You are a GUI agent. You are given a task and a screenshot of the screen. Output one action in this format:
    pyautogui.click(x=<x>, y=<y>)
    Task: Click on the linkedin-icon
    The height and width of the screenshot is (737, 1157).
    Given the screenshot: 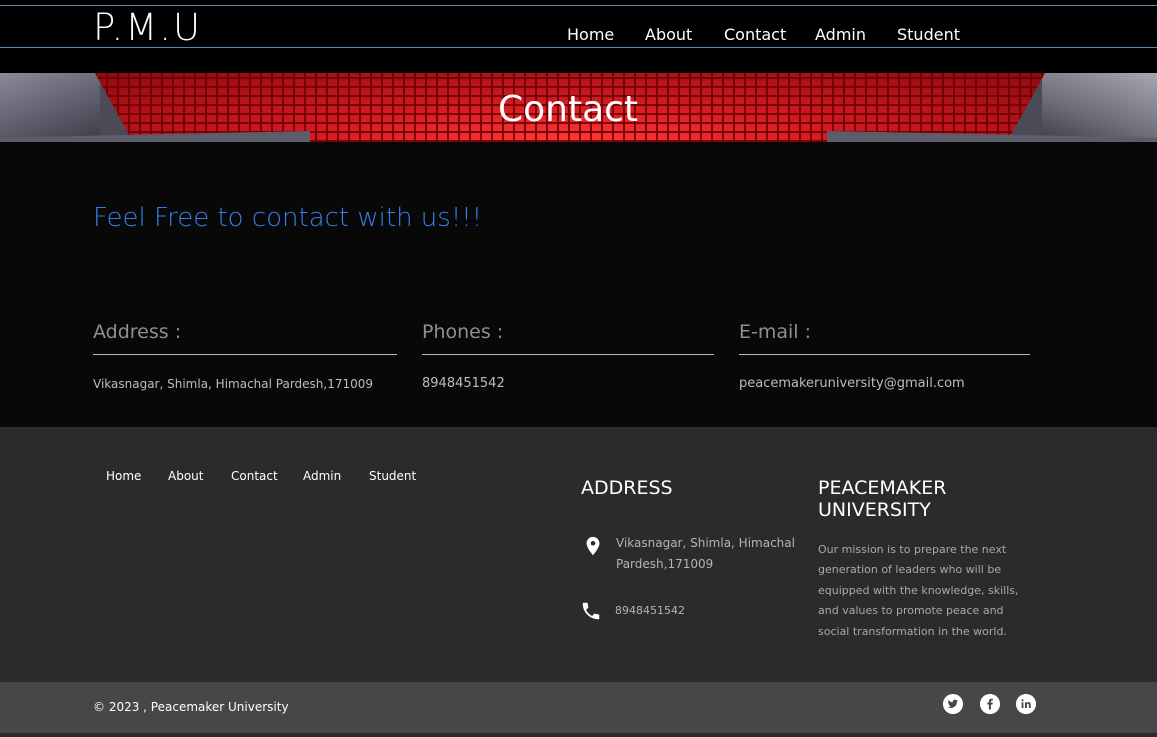 What is the action you would take?
    pyautogui.click(x=1026, y=704)
    